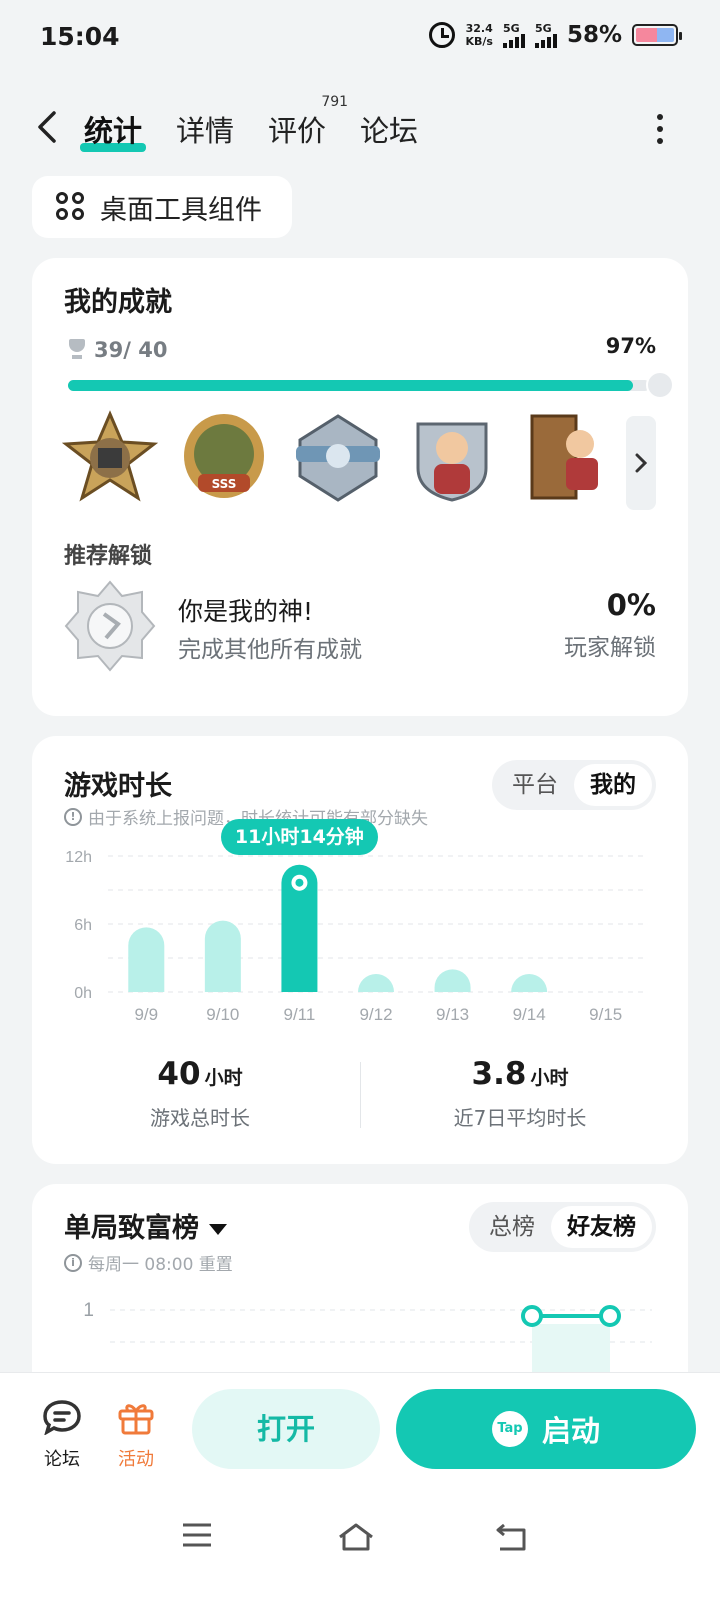 This screenshot has width=720, height=1600. Describe the element at coordinates (513, 35) in the screenshot. I see `signal-sim1-icon: 5G` at that location.